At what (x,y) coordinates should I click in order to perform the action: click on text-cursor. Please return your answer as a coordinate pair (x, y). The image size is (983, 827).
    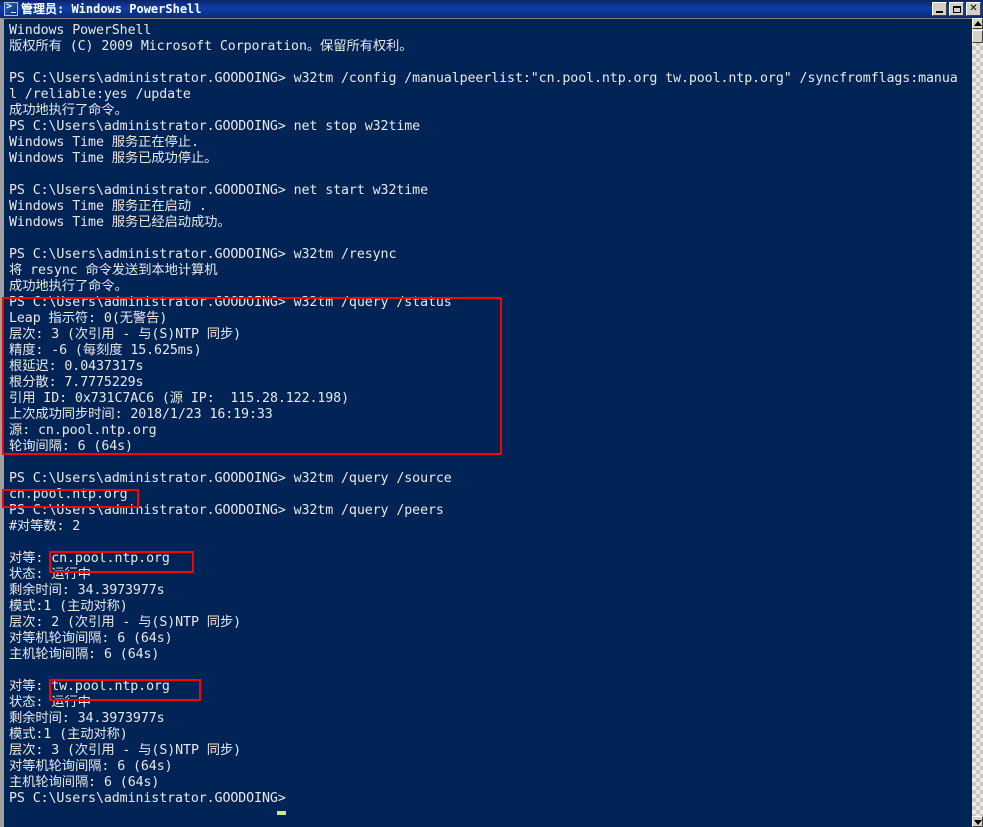
    Looking at the image, I should click on (281, 813).